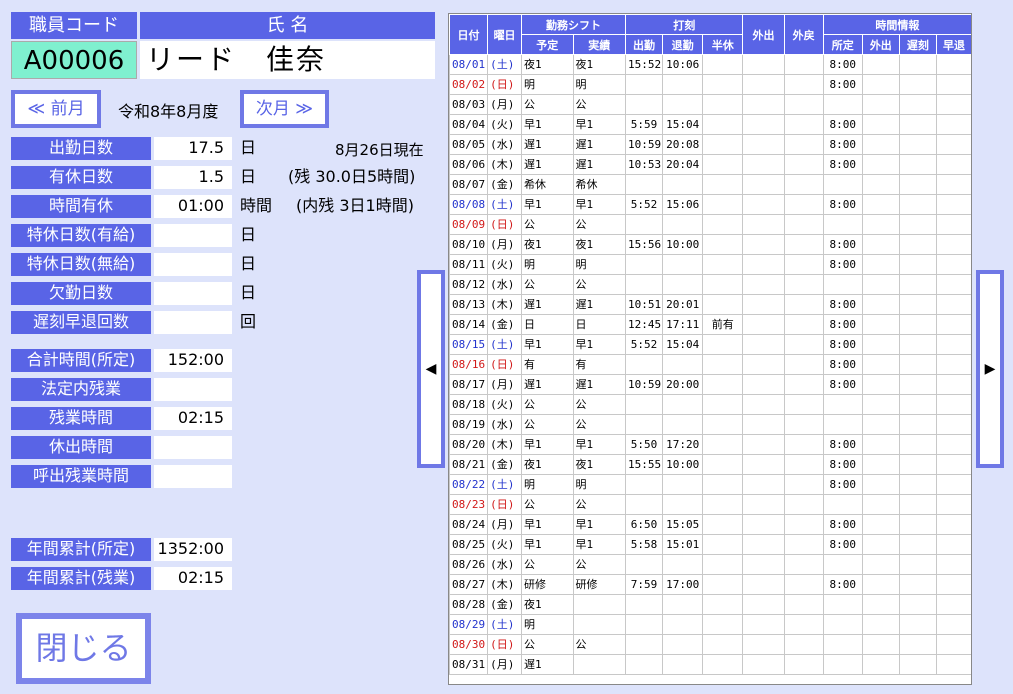 The image size is (1013, 694). Describe the element at coordinates (710, 244) in the screenshot. I see `table-row: 08/10 (月) 夜1 夜1 15:56 10:00 8:00` at that location.